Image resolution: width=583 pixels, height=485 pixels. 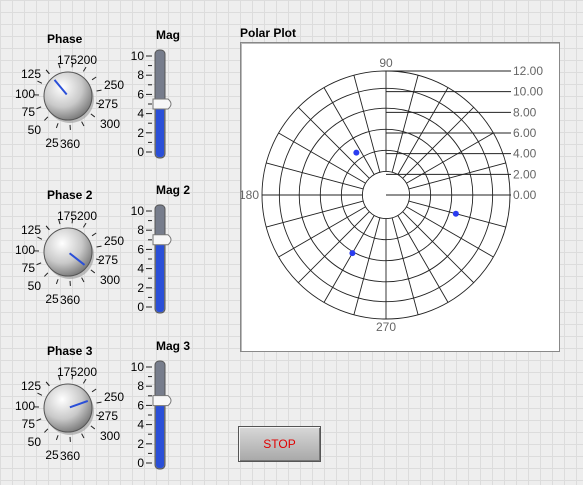 What do you see at coordinates (68, 408) in the screenshot?
I see `knob-body` at bounding box center [68, 408].